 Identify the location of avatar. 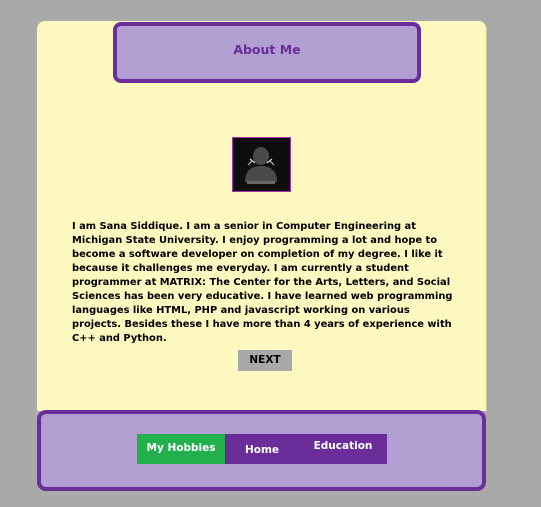
(261, 164).